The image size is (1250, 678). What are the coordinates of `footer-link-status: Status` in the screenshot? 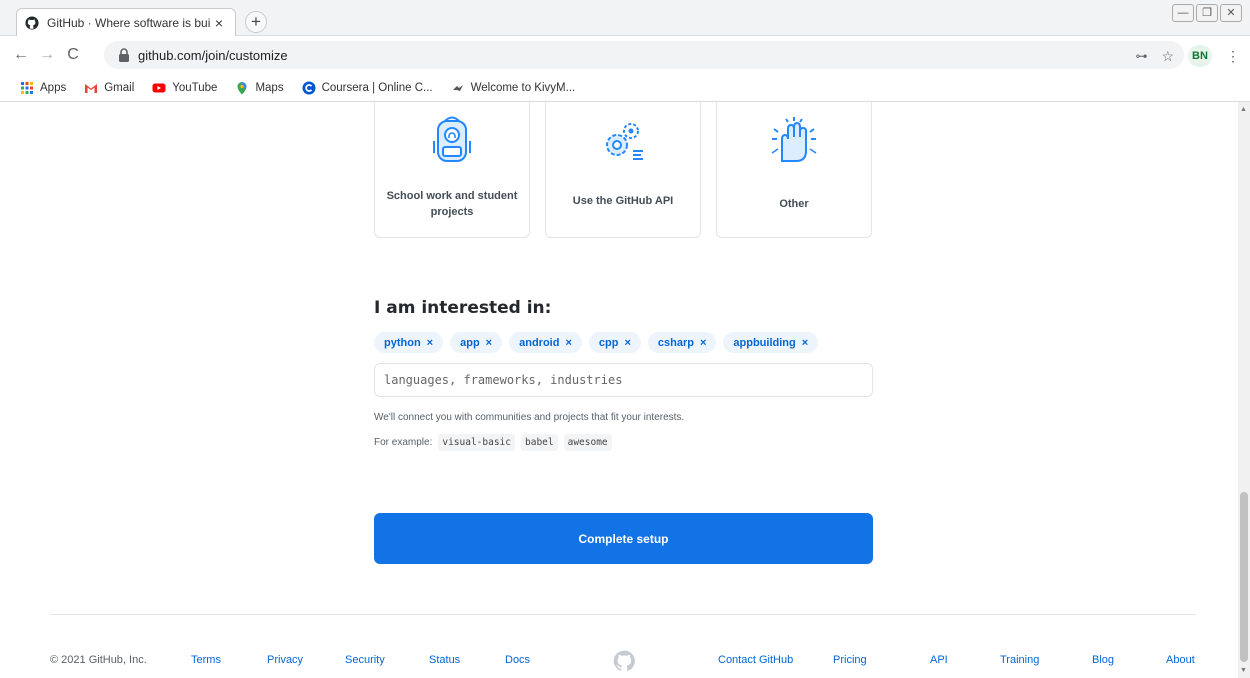 It's located at (444, 660).